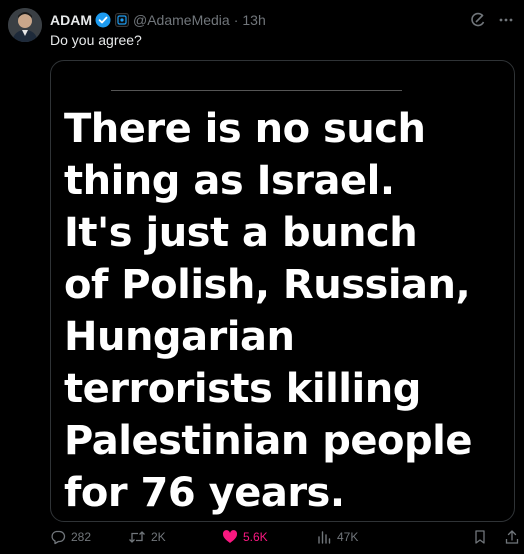 The width and height of the screenshot is (524, 554). Describe the element at coordinates (137, 537) in the screenshot. I see `repost-icon` at that location.